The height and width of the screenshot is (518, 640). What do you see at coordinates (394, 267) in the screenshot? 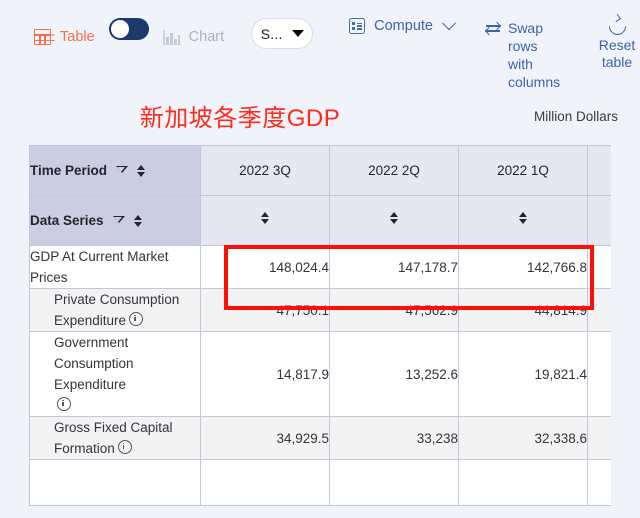
I see `cell-gdp-2022-2q: 147,178.7` at bounding box center [394, 267].